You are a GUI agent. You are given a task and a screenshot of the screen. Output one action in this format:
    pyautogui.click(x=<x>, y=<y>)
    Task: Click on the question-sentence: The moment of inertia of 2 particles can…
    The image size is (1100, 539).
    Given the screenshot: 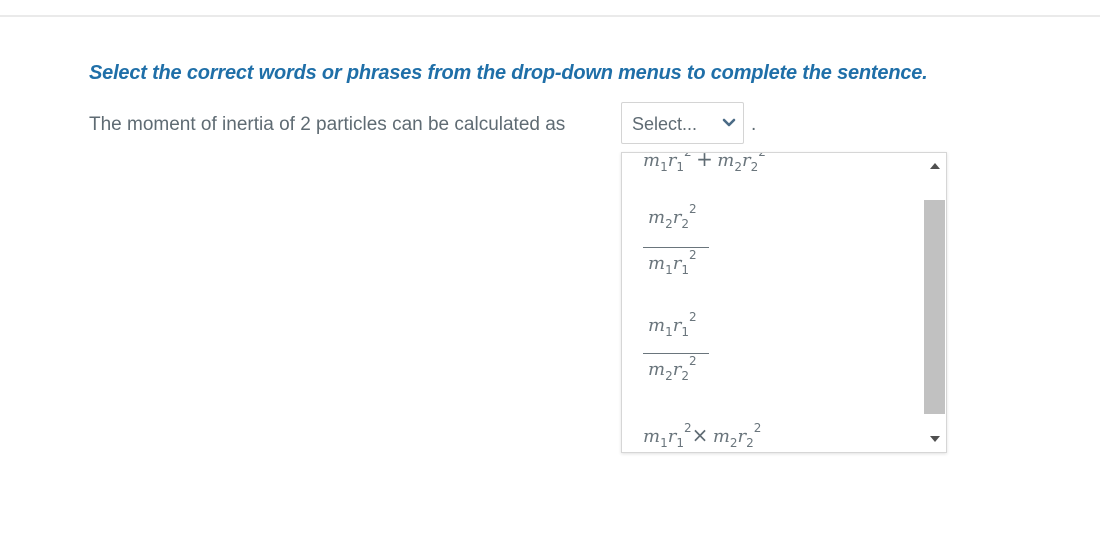 What is the action you would take?
    pyautogui.click(x=327, y=124)
    